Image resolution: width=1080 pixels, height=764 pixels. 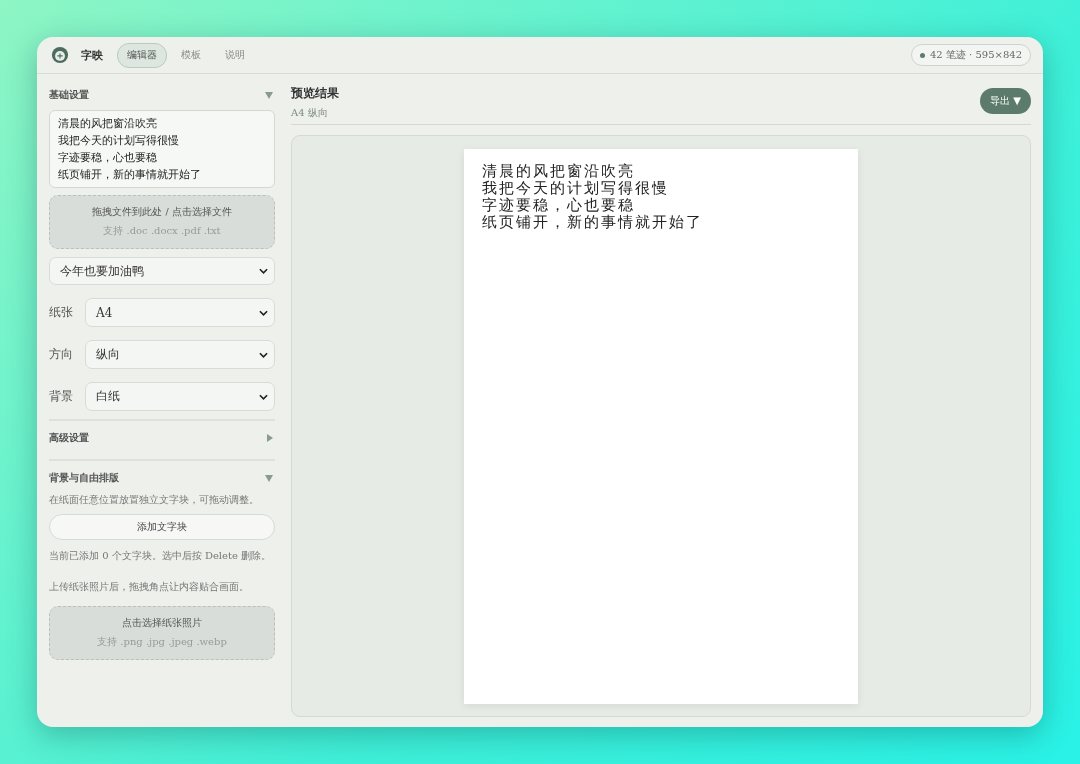 What do you see at coordinates (92, 55) in the screenshot?
I see `app-name: 字映` at bounding box center [92, 55].